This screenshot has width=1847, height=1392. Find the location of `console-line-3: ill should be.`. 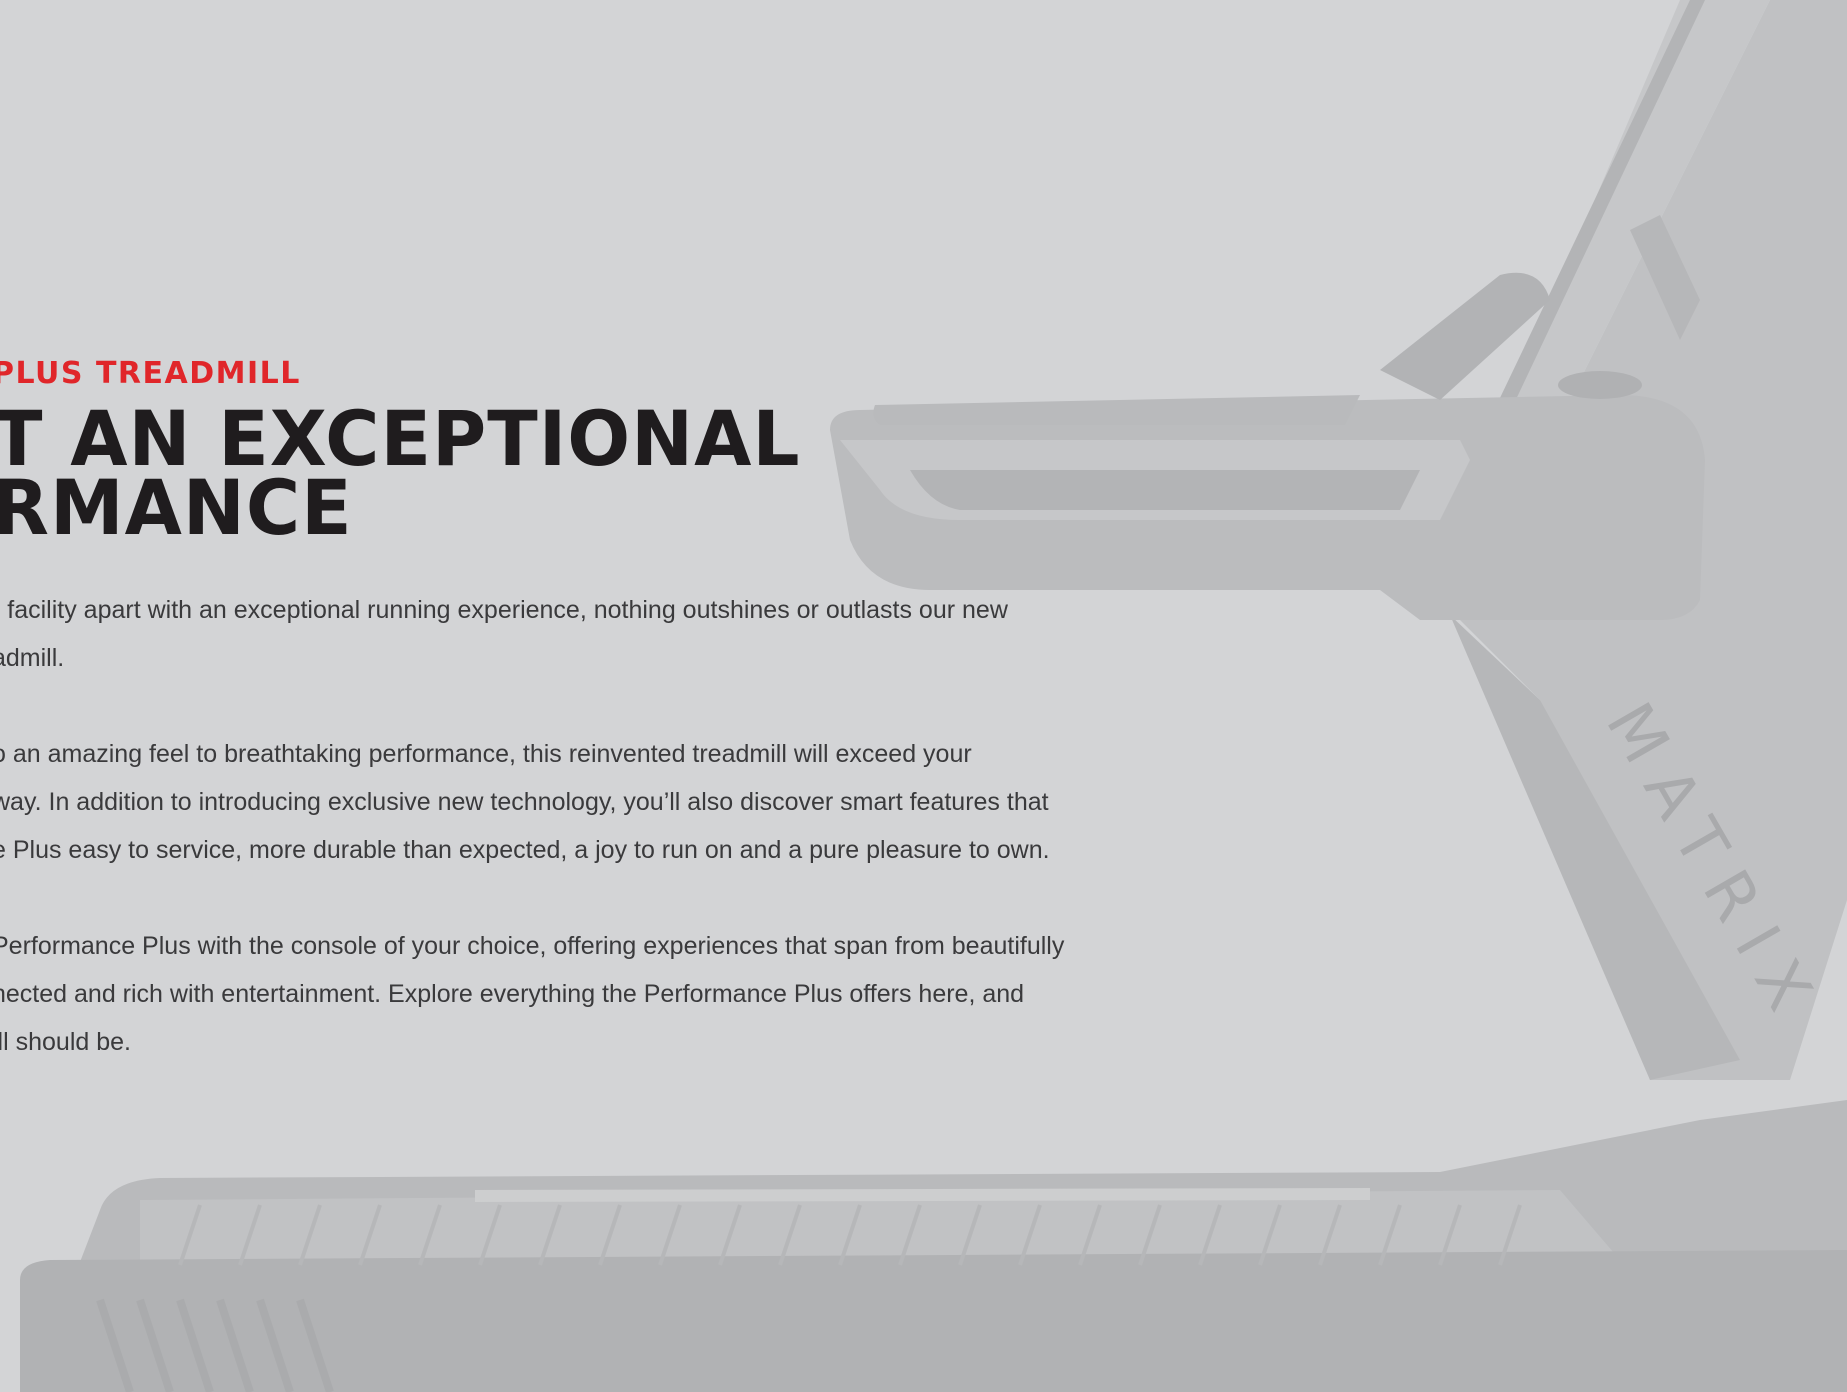

console-line-3: ill should be. is located at coordinates (65, 1042).